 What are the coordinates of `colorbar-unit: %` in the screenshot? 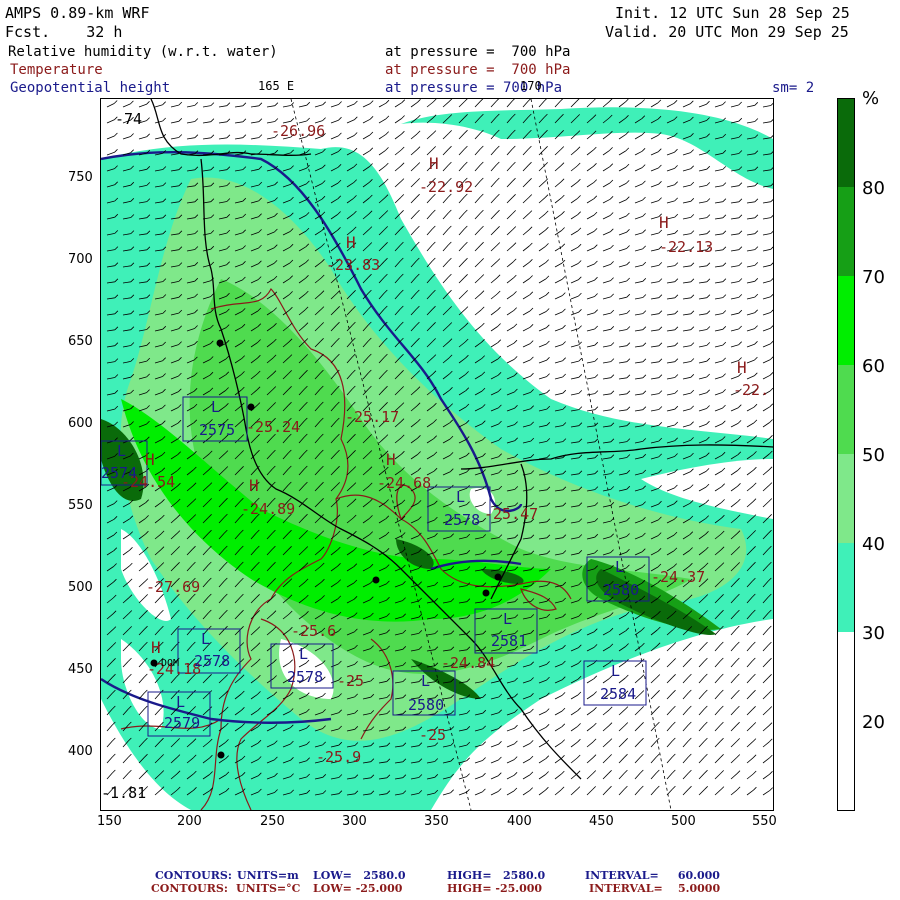 It's located at (871, 98).